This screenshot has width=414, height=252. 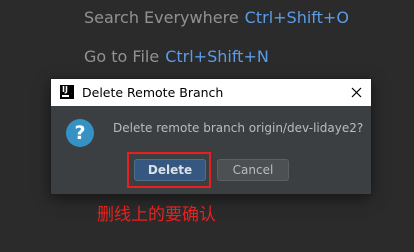 I want to click on cancel-button: Cancel, so click(x=253, y=170).